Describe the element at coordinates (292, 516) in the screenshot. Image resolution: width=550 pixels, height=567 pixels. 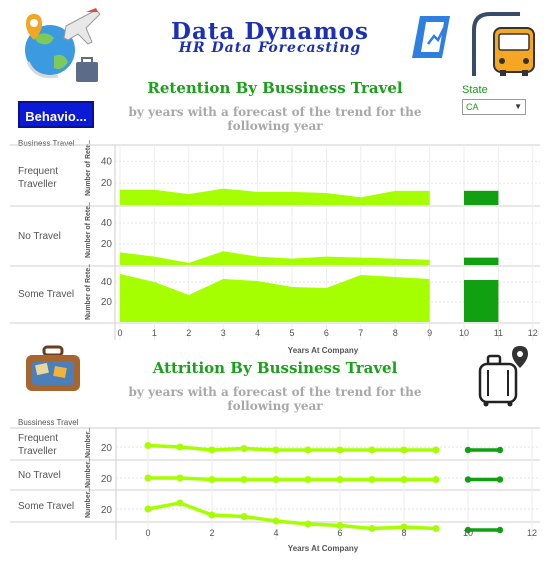
I see `attrition-line-some-travel` at that location.